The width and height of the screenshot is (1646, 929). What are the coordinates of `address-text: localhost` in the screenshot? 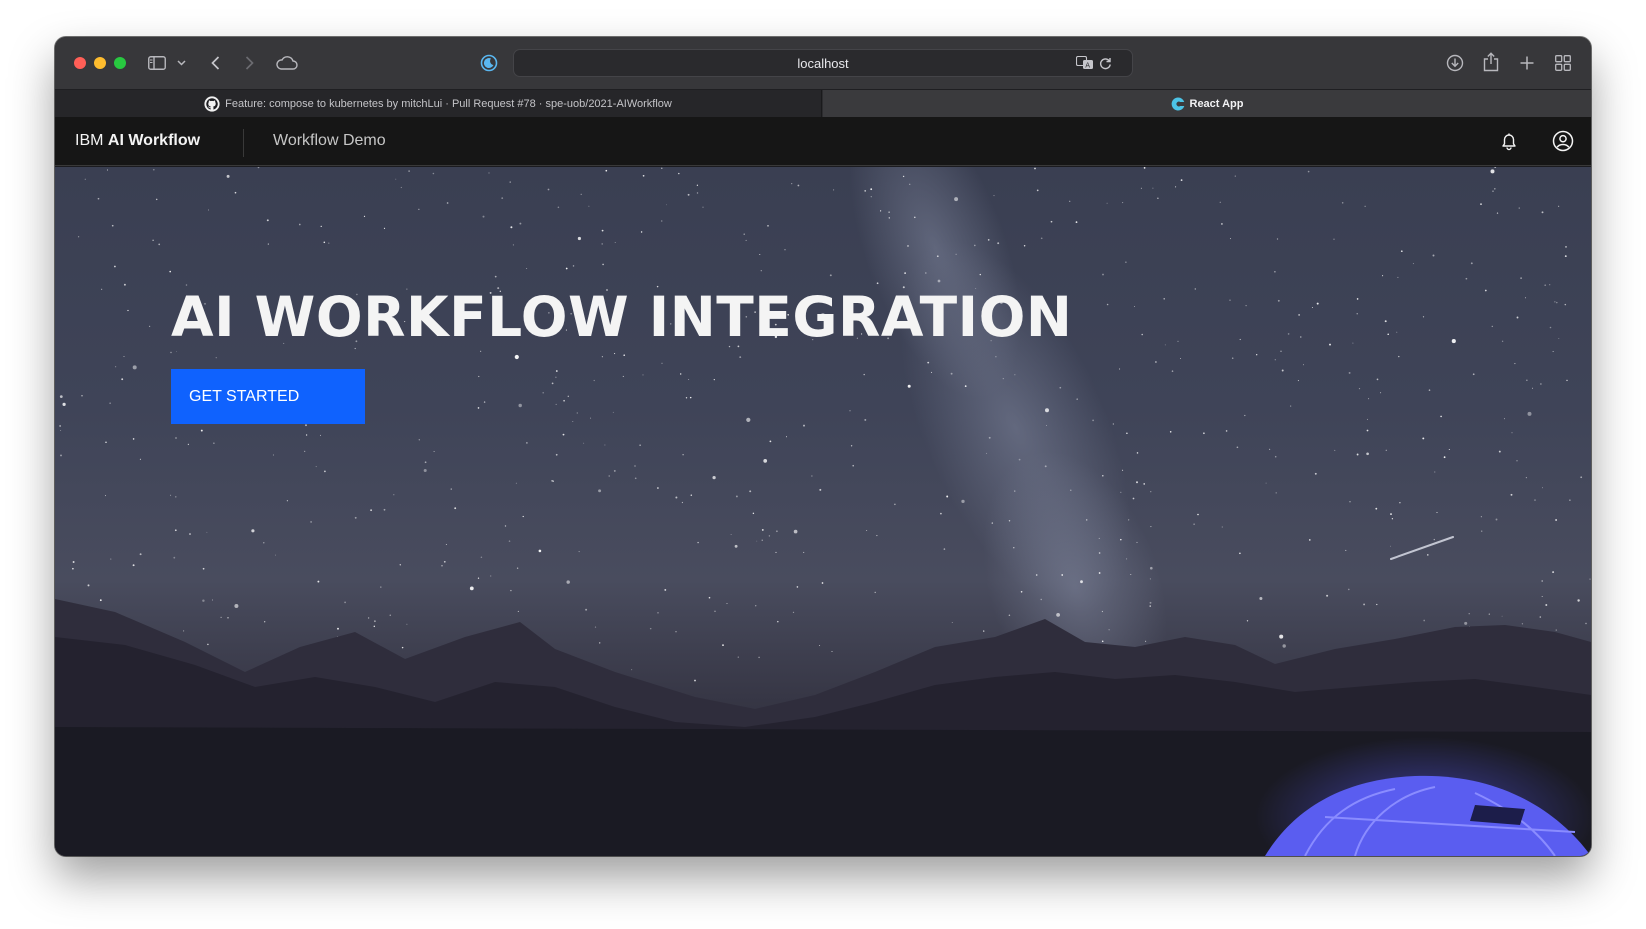 It's located at (823, 63).